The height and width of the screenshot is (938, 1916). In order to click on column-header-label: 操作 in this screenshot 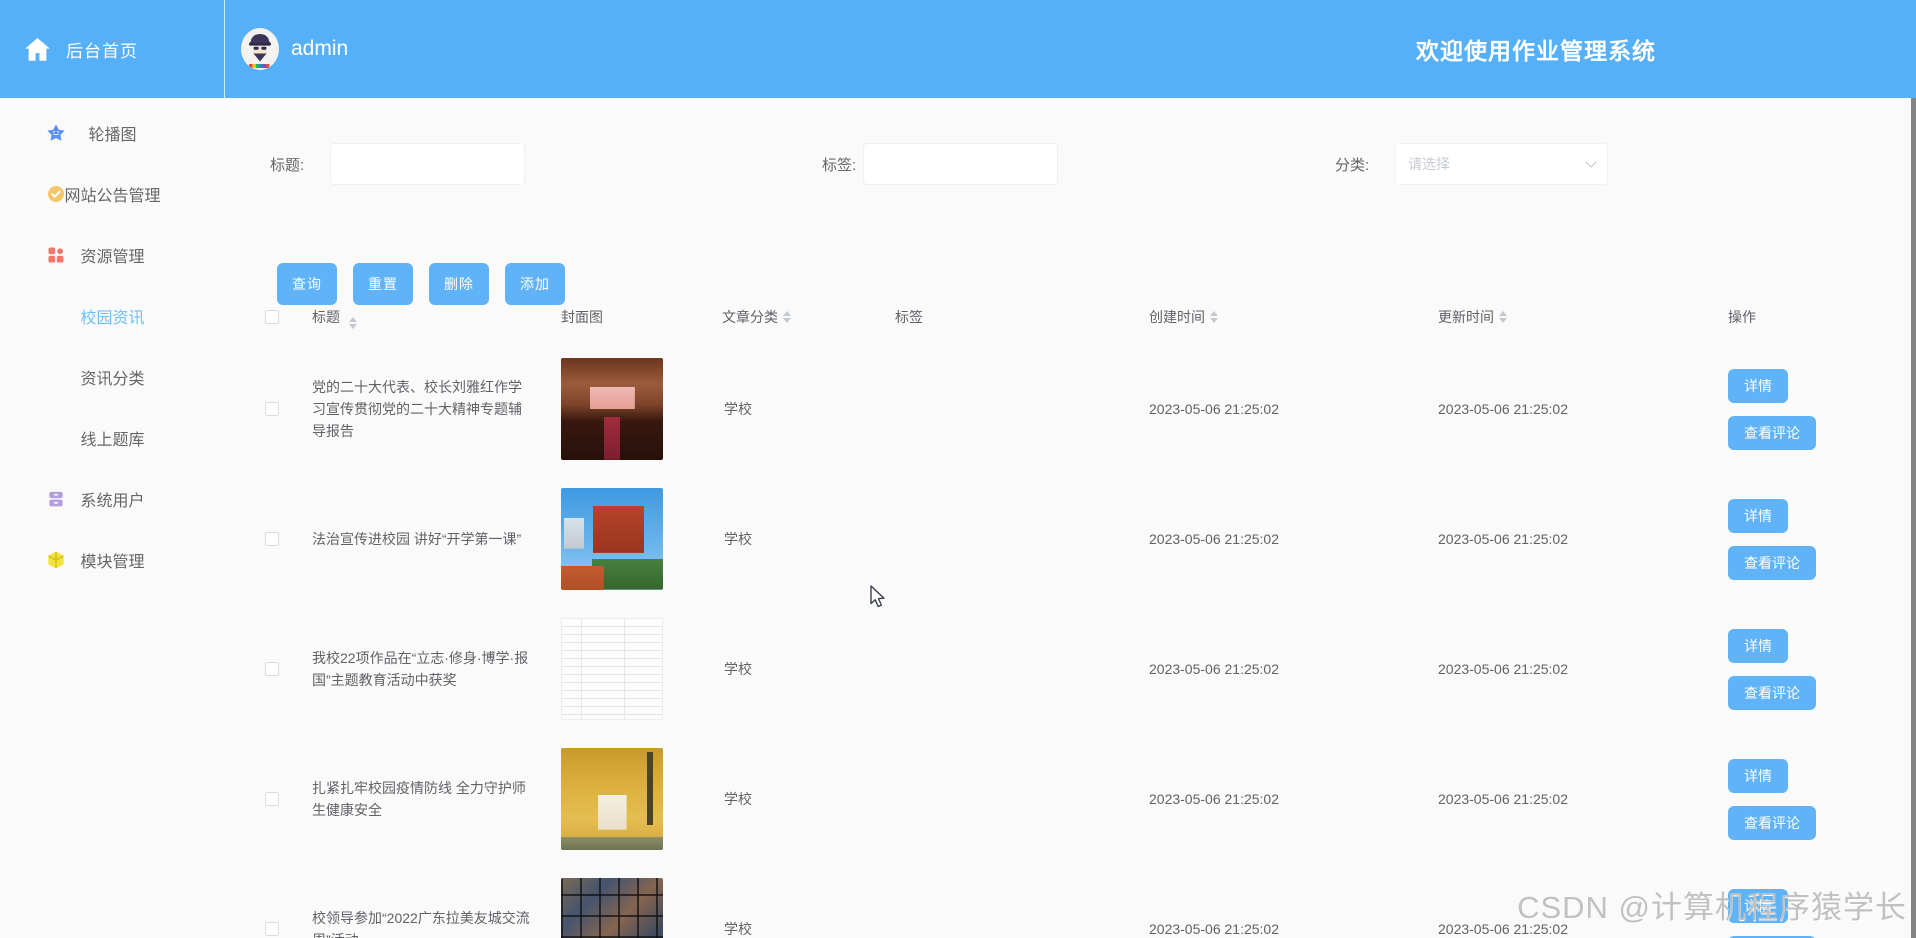, I will do `click(1742, 317)`.